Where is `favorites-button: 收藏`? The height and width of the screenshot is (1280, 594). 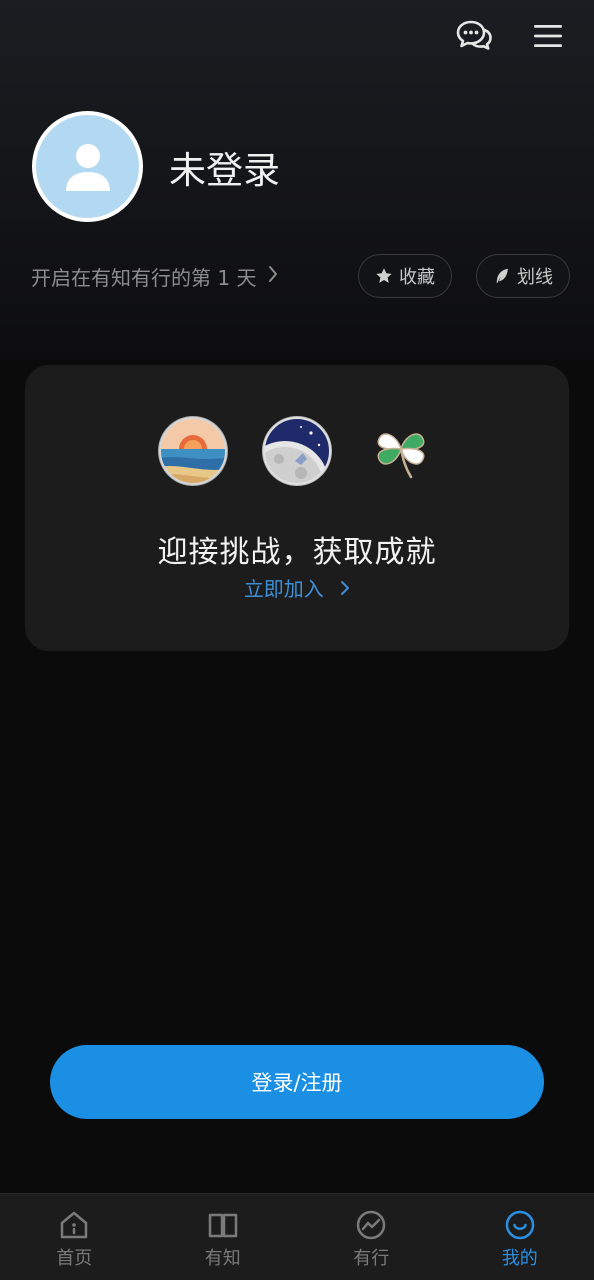
favorites-button: 收藏 is located at coordinates (405, 276).